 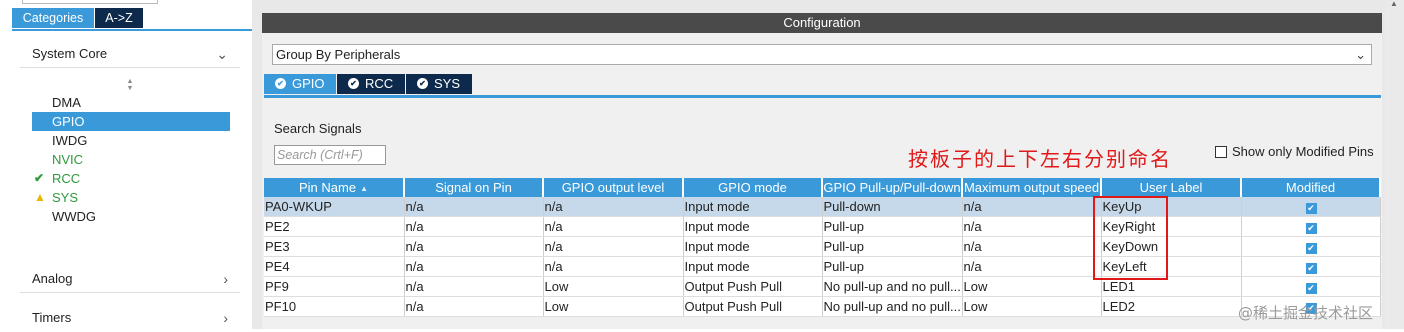 I want to click on column-header: User Label, so click(x=1171, y=187).